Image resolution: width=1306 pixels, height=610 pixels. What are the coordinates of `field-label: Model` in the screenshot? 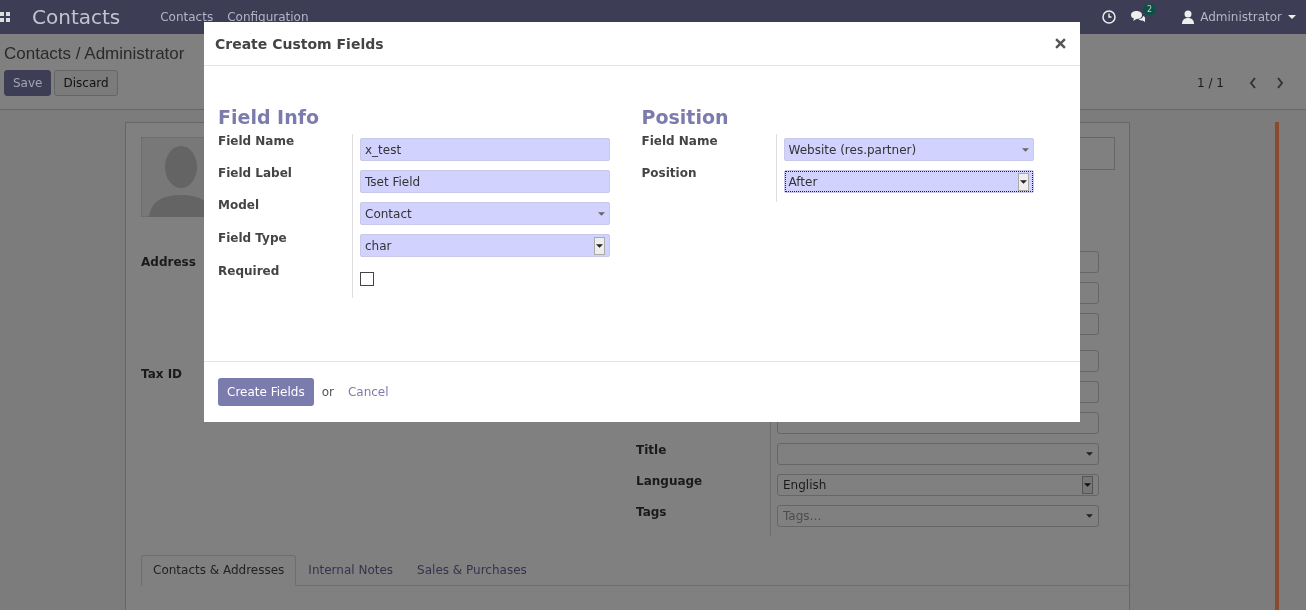 It's located at (239, 205).